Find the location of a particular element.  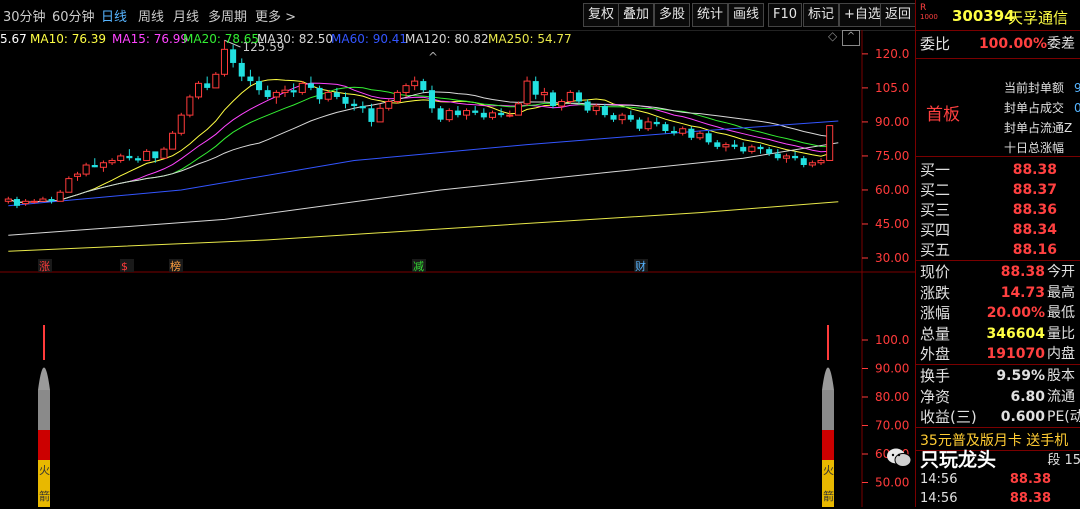

fuquan-button: 复权 is located at coordinates (601, 15).